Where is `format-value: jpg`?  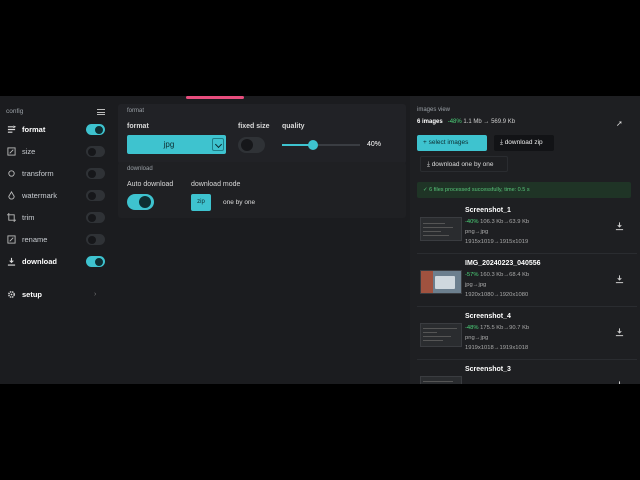
format-value: jpg is located at coordinates (169, 144).